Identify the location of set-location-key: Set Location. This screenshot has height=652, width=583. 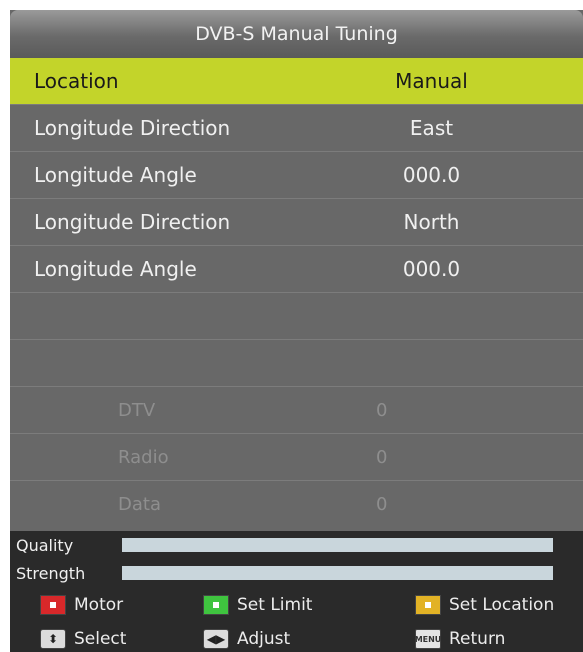
(484, 605).